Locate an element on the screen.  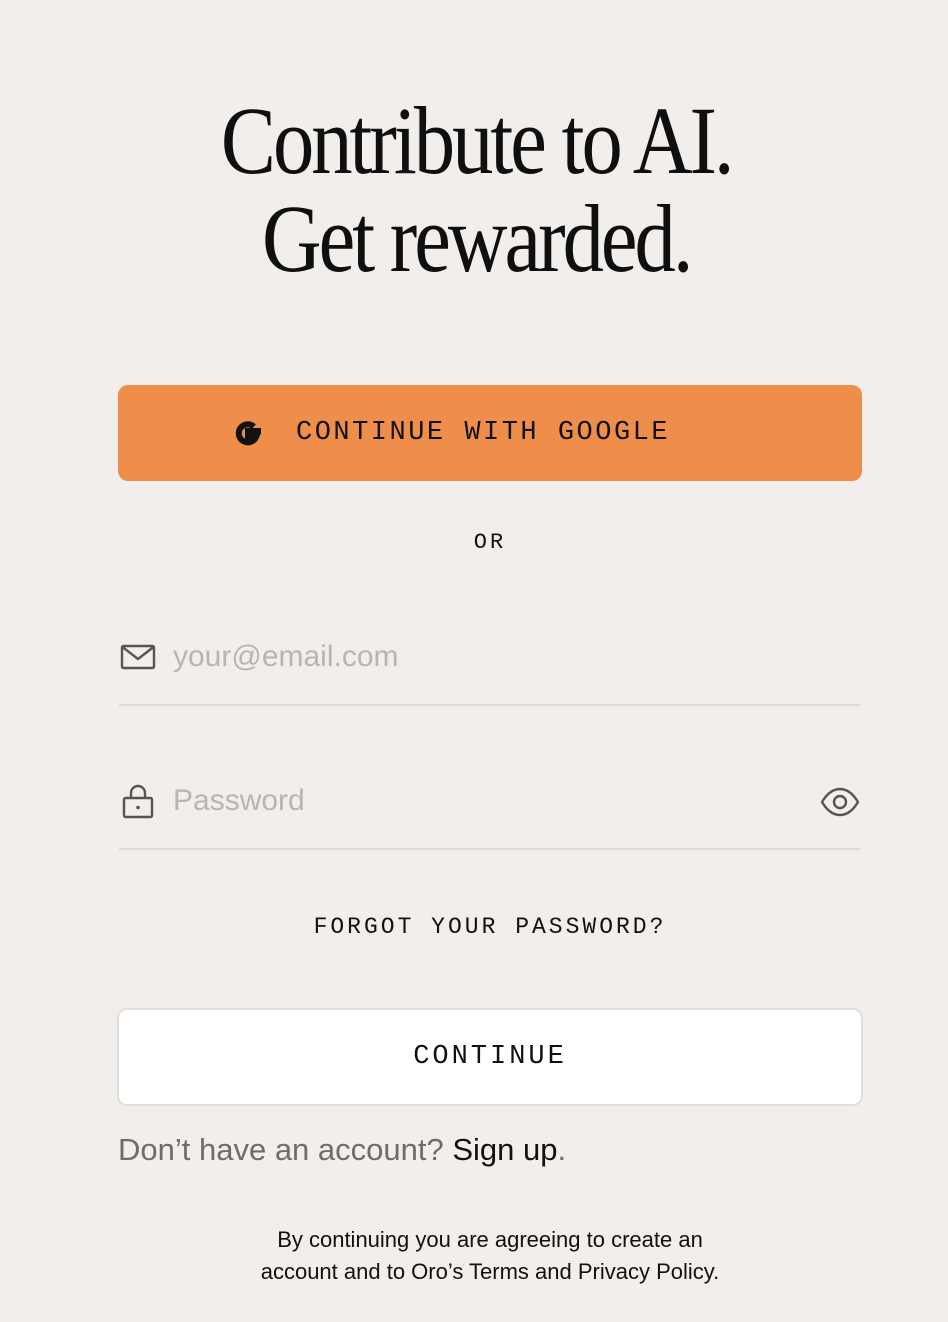
google-g-icon is located at coordinates (248, 433).